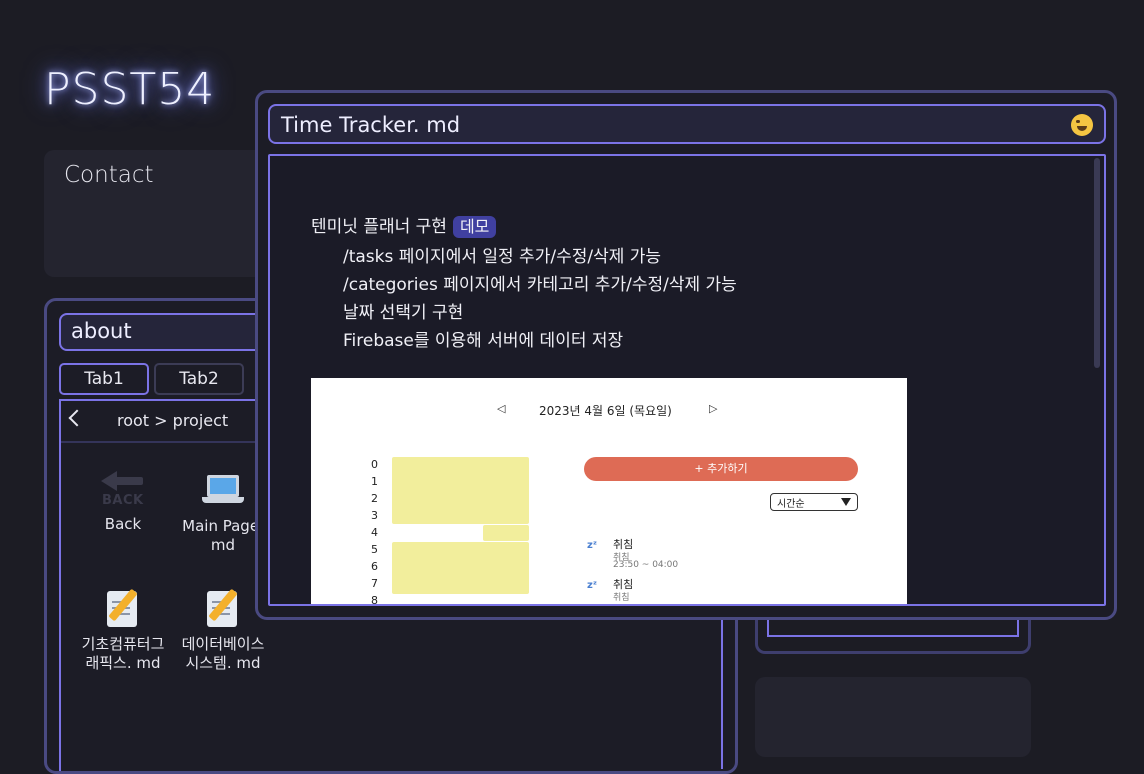 The width and height of the screenshot is (1144, 774). What do you see at coordinates (1082, 125) in the screenshot?
I see `laughing-emoji-icon` at bounding box center [1082, 125].